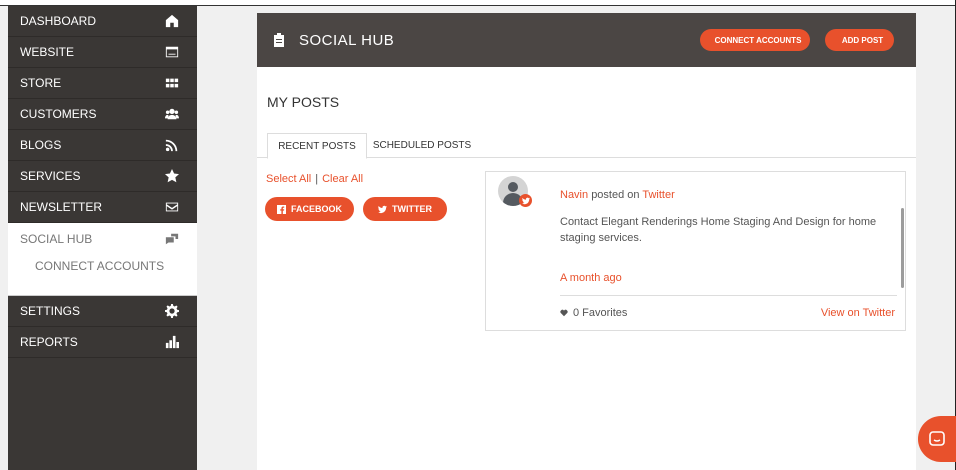 Image resolution: width=956 pixels, height=470 pixels. I want to click on add-post-button: ADD POST, so click(859, 40).